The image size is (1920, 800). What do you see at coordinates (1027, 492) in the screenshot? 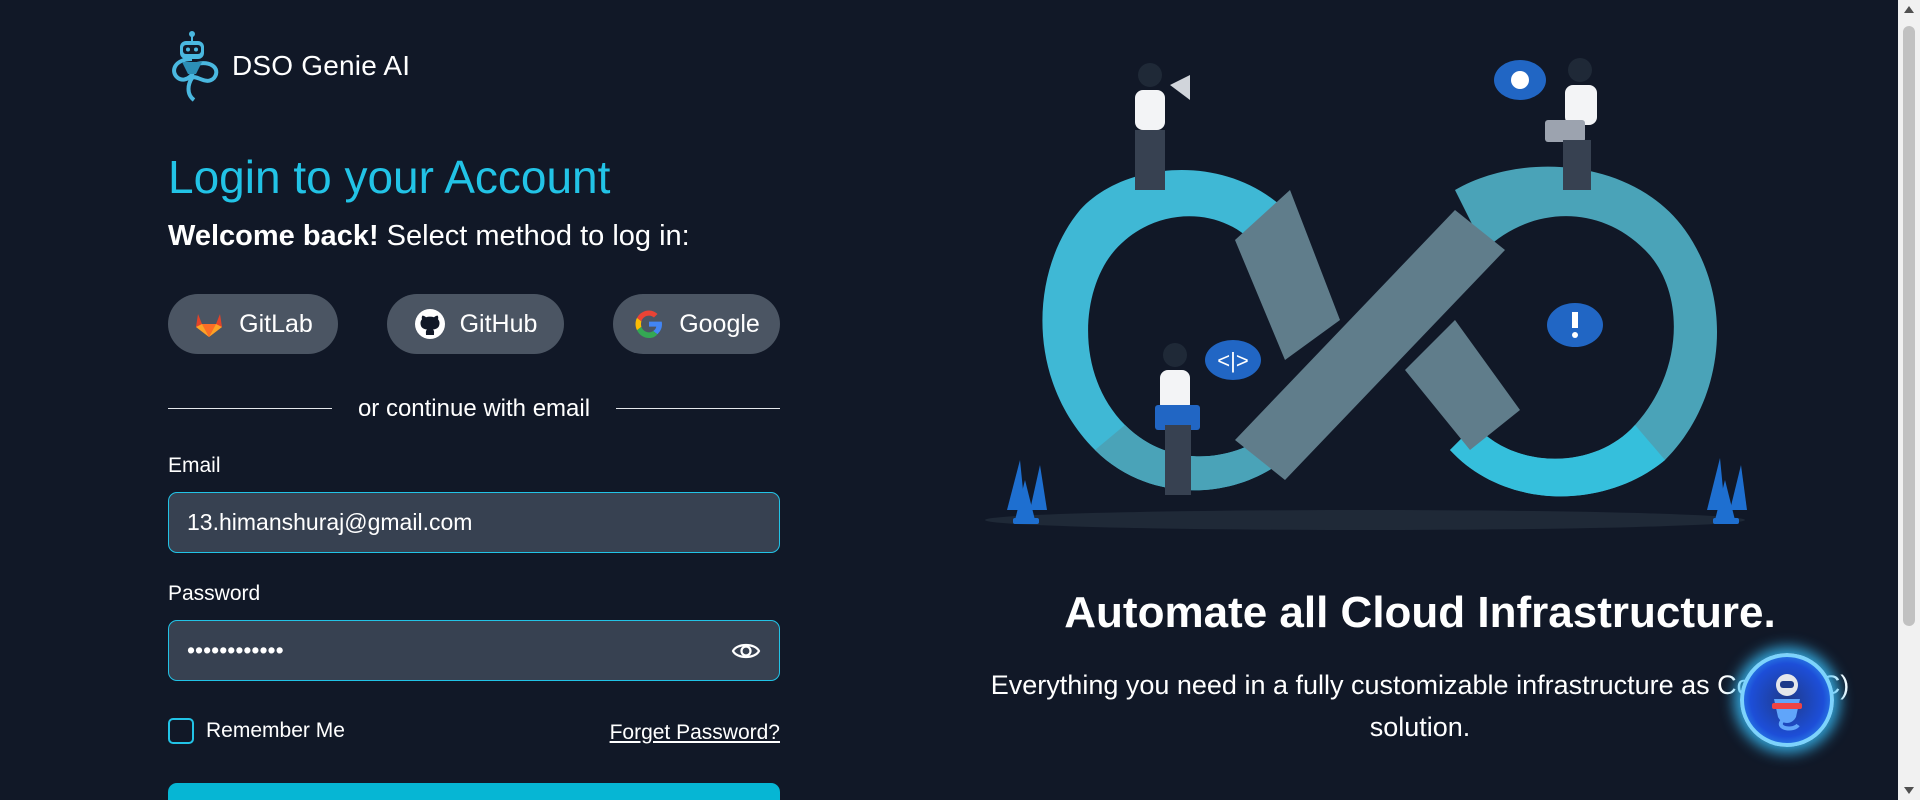
I see `plant-left` at bounding box center [1027, 492].